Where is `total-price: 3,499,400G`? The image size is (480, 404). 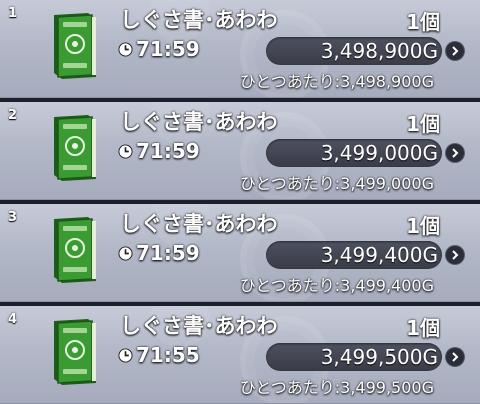
total-price: 3,499,400G is located at coordinates (379, 255).